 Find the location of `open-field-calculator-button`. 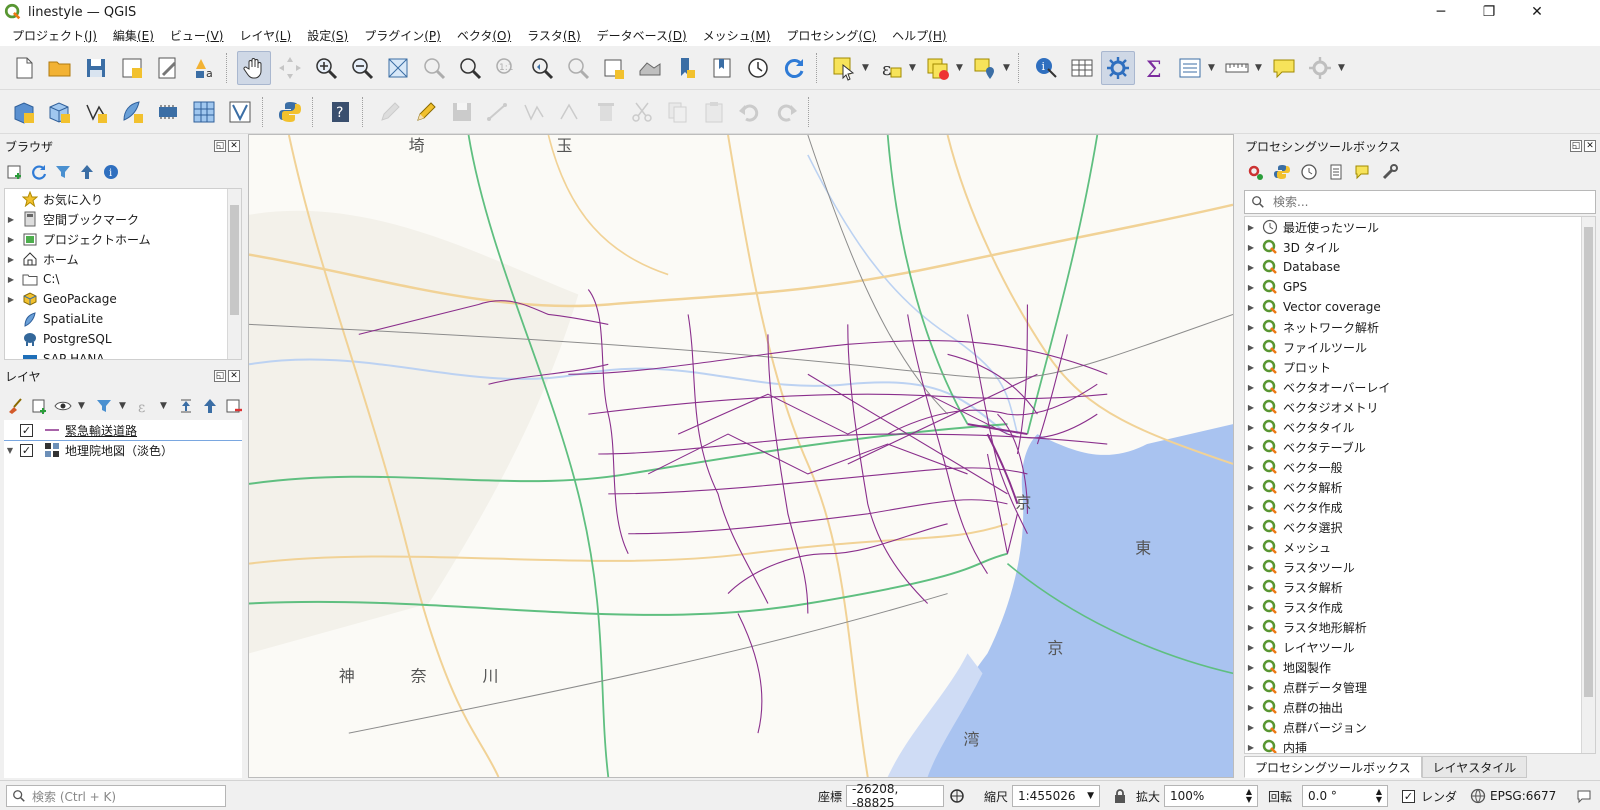

open-field-calculator-button is located at coordinates (1190, 68).